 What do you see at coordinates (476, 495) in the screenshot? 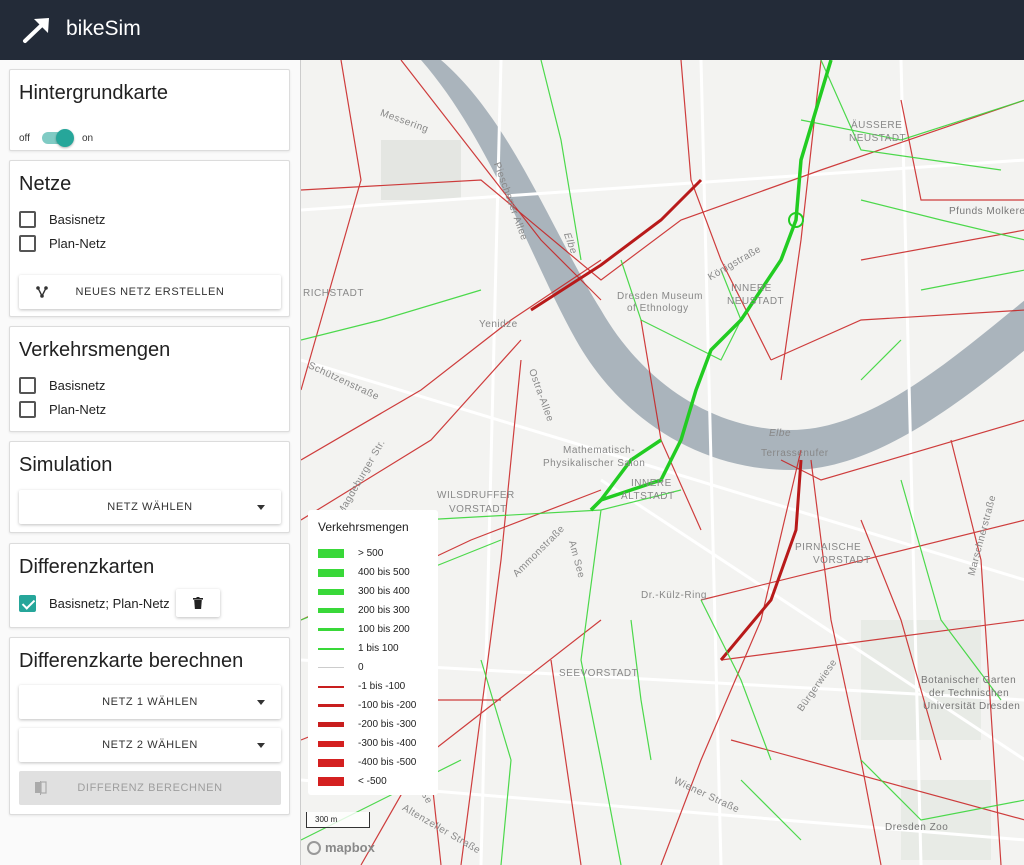
I see `map-label: WILSDRUFFER` at bounding box center [476, 495].